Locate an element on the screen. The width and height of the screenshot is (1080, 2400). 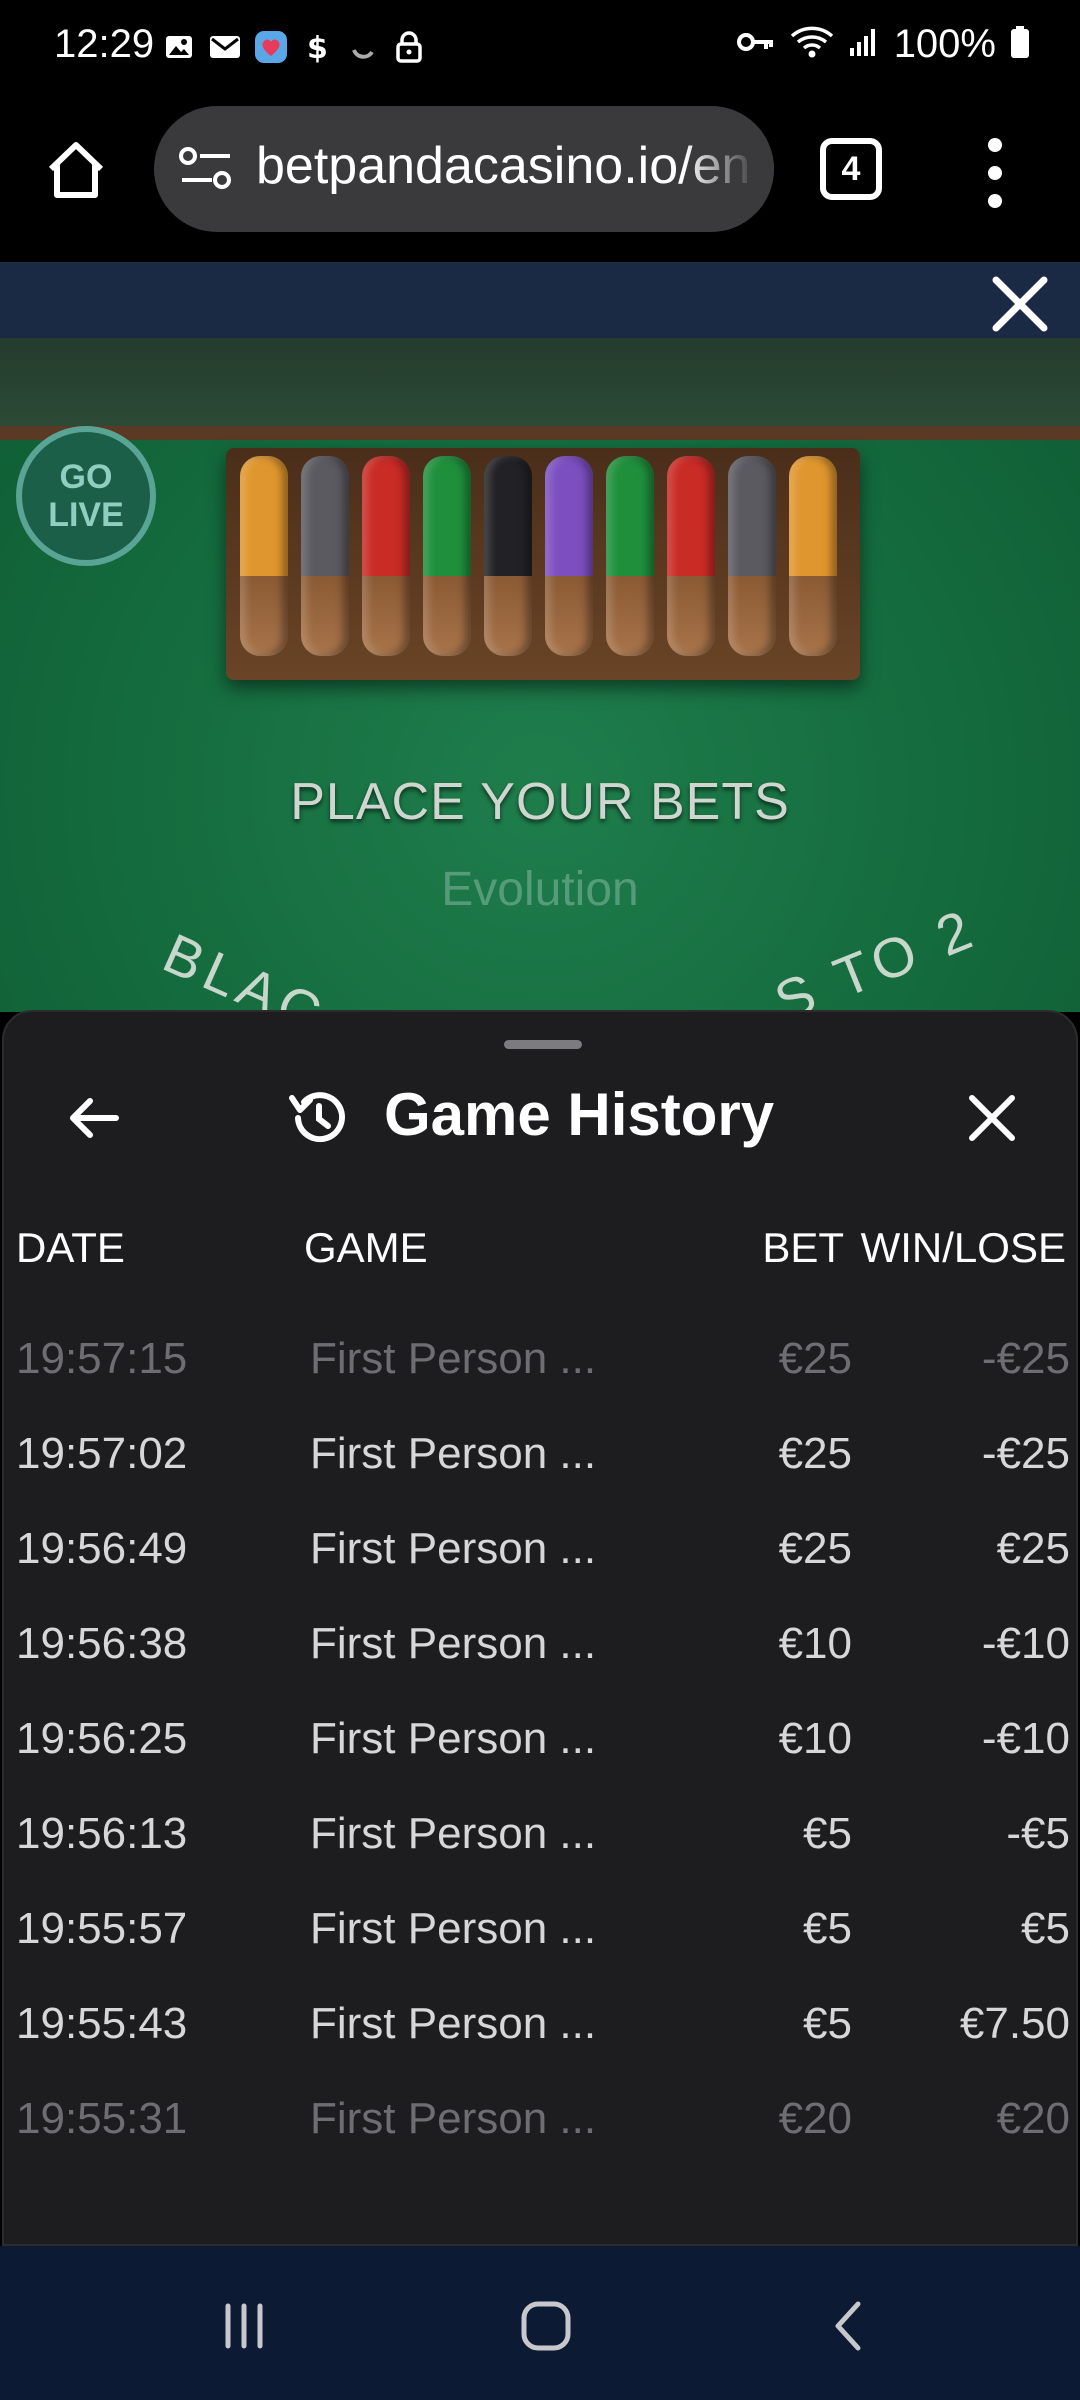
row-win-lose: -€5 is located at coordinates (1038, 1833).